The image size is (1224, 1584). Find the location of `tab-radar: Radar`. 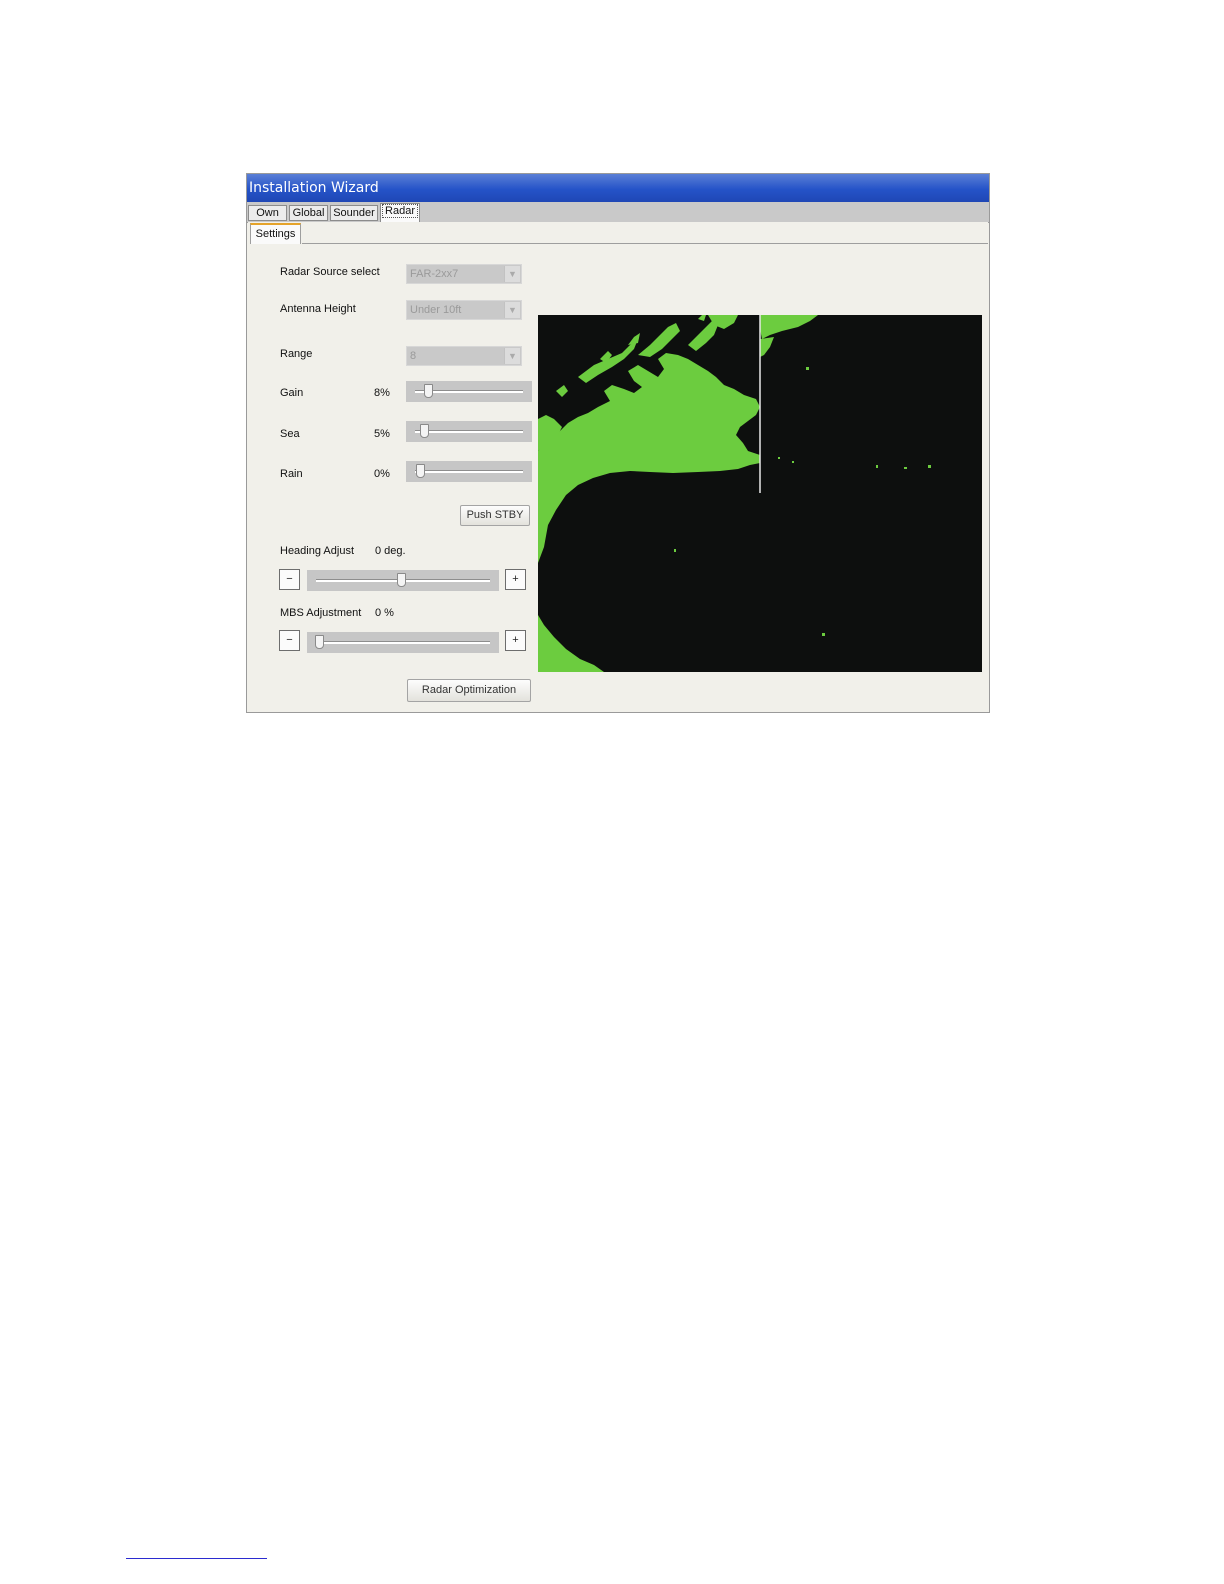

tab-radar: Radar is located at coordinates (400, 212).